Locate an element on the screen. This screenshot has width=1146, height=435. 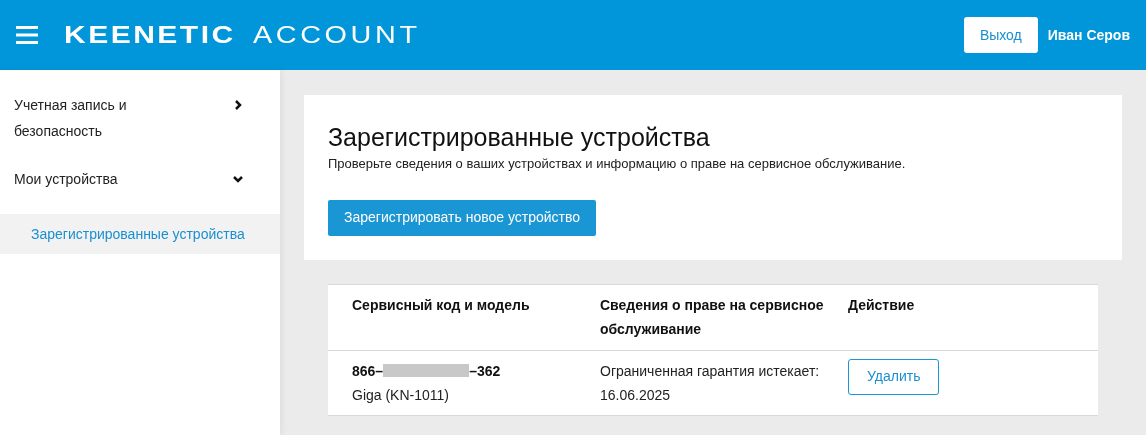
sidebar-item: Мои устройства is located at coordinates (140, 179).